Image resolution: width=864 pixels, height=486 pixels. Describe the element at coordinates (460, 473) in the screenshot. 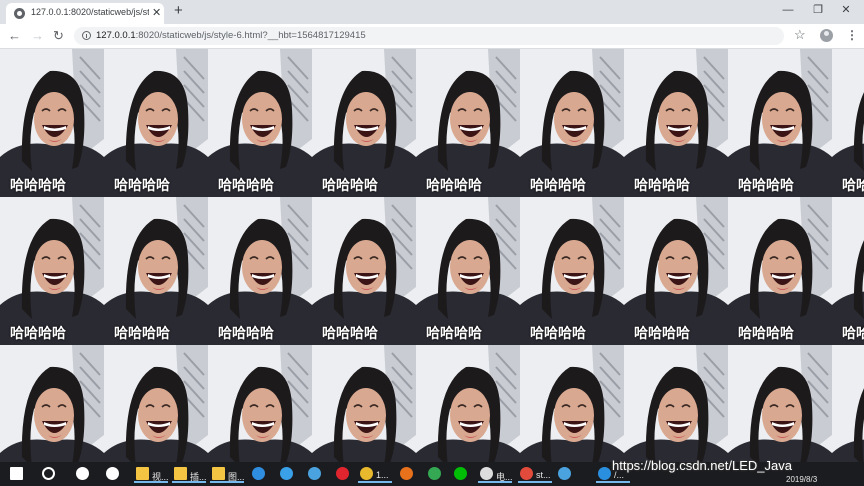

I see `iqiyi-icon` at that location.